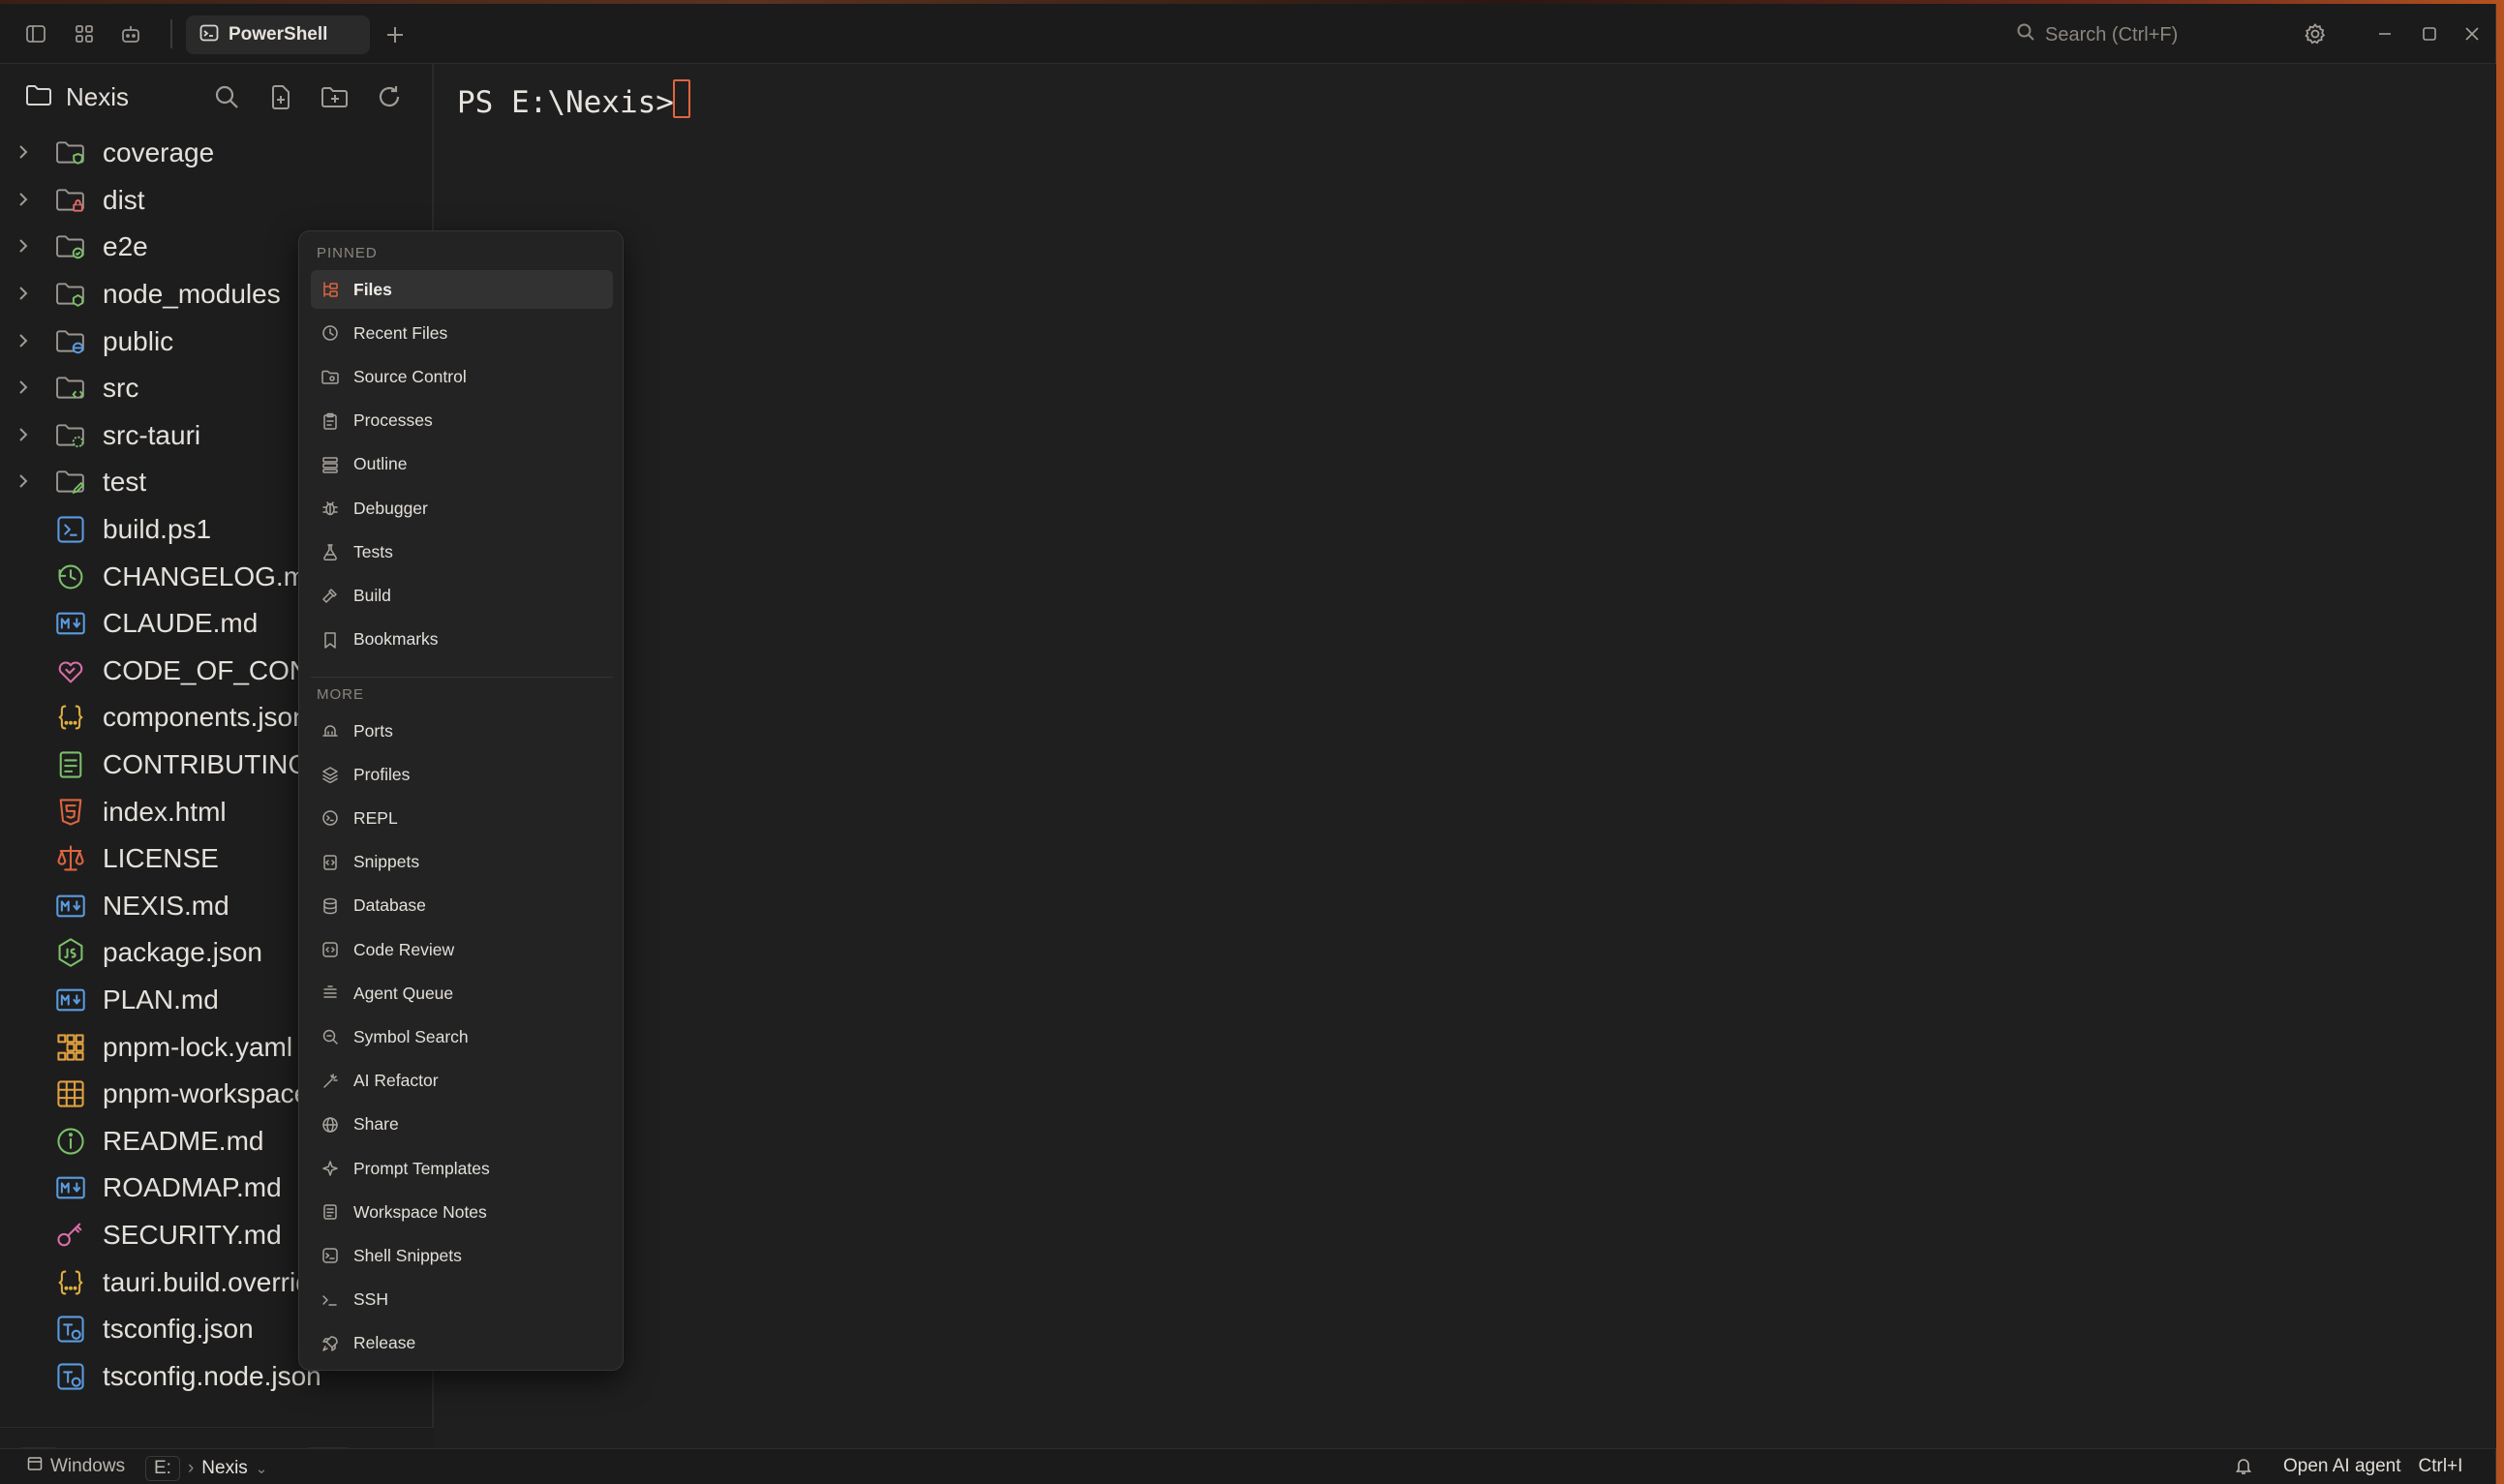 The image size is (2504, 1484). What do you see at coordinates (462, 464) in the screenshot?
I see `menu-item-outline: Outline` at bounding box center [462, 464].